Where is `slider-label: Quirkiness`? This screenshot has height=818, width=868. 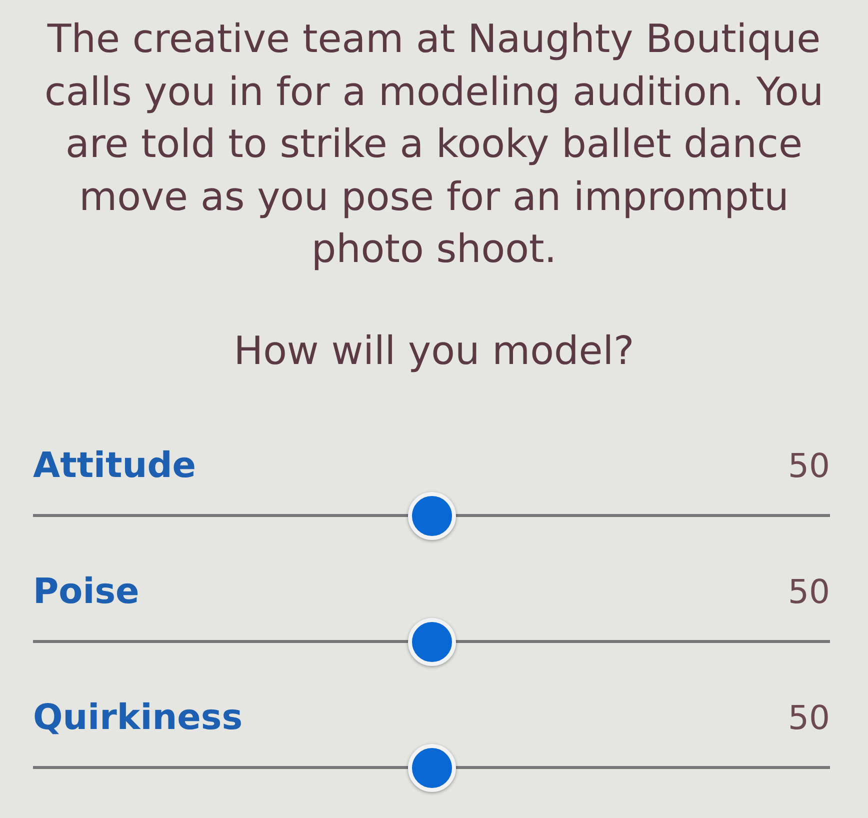 slider-label: Quirkiness is located at coordinates (138, 718).